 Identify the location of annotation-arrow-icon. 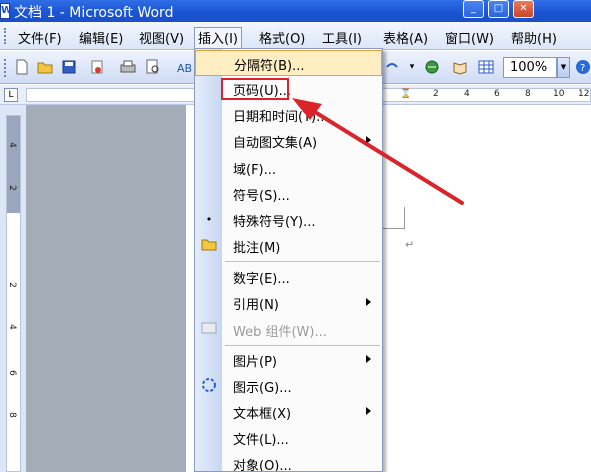
(378, 151).